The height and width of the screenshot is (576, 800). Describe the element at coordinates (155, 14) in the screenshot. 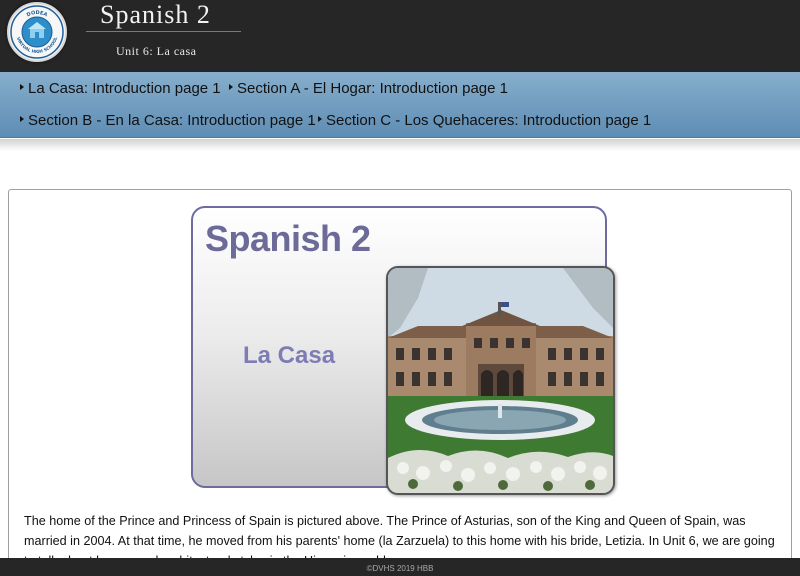

I see `course-title: Spanish 2` at that location.